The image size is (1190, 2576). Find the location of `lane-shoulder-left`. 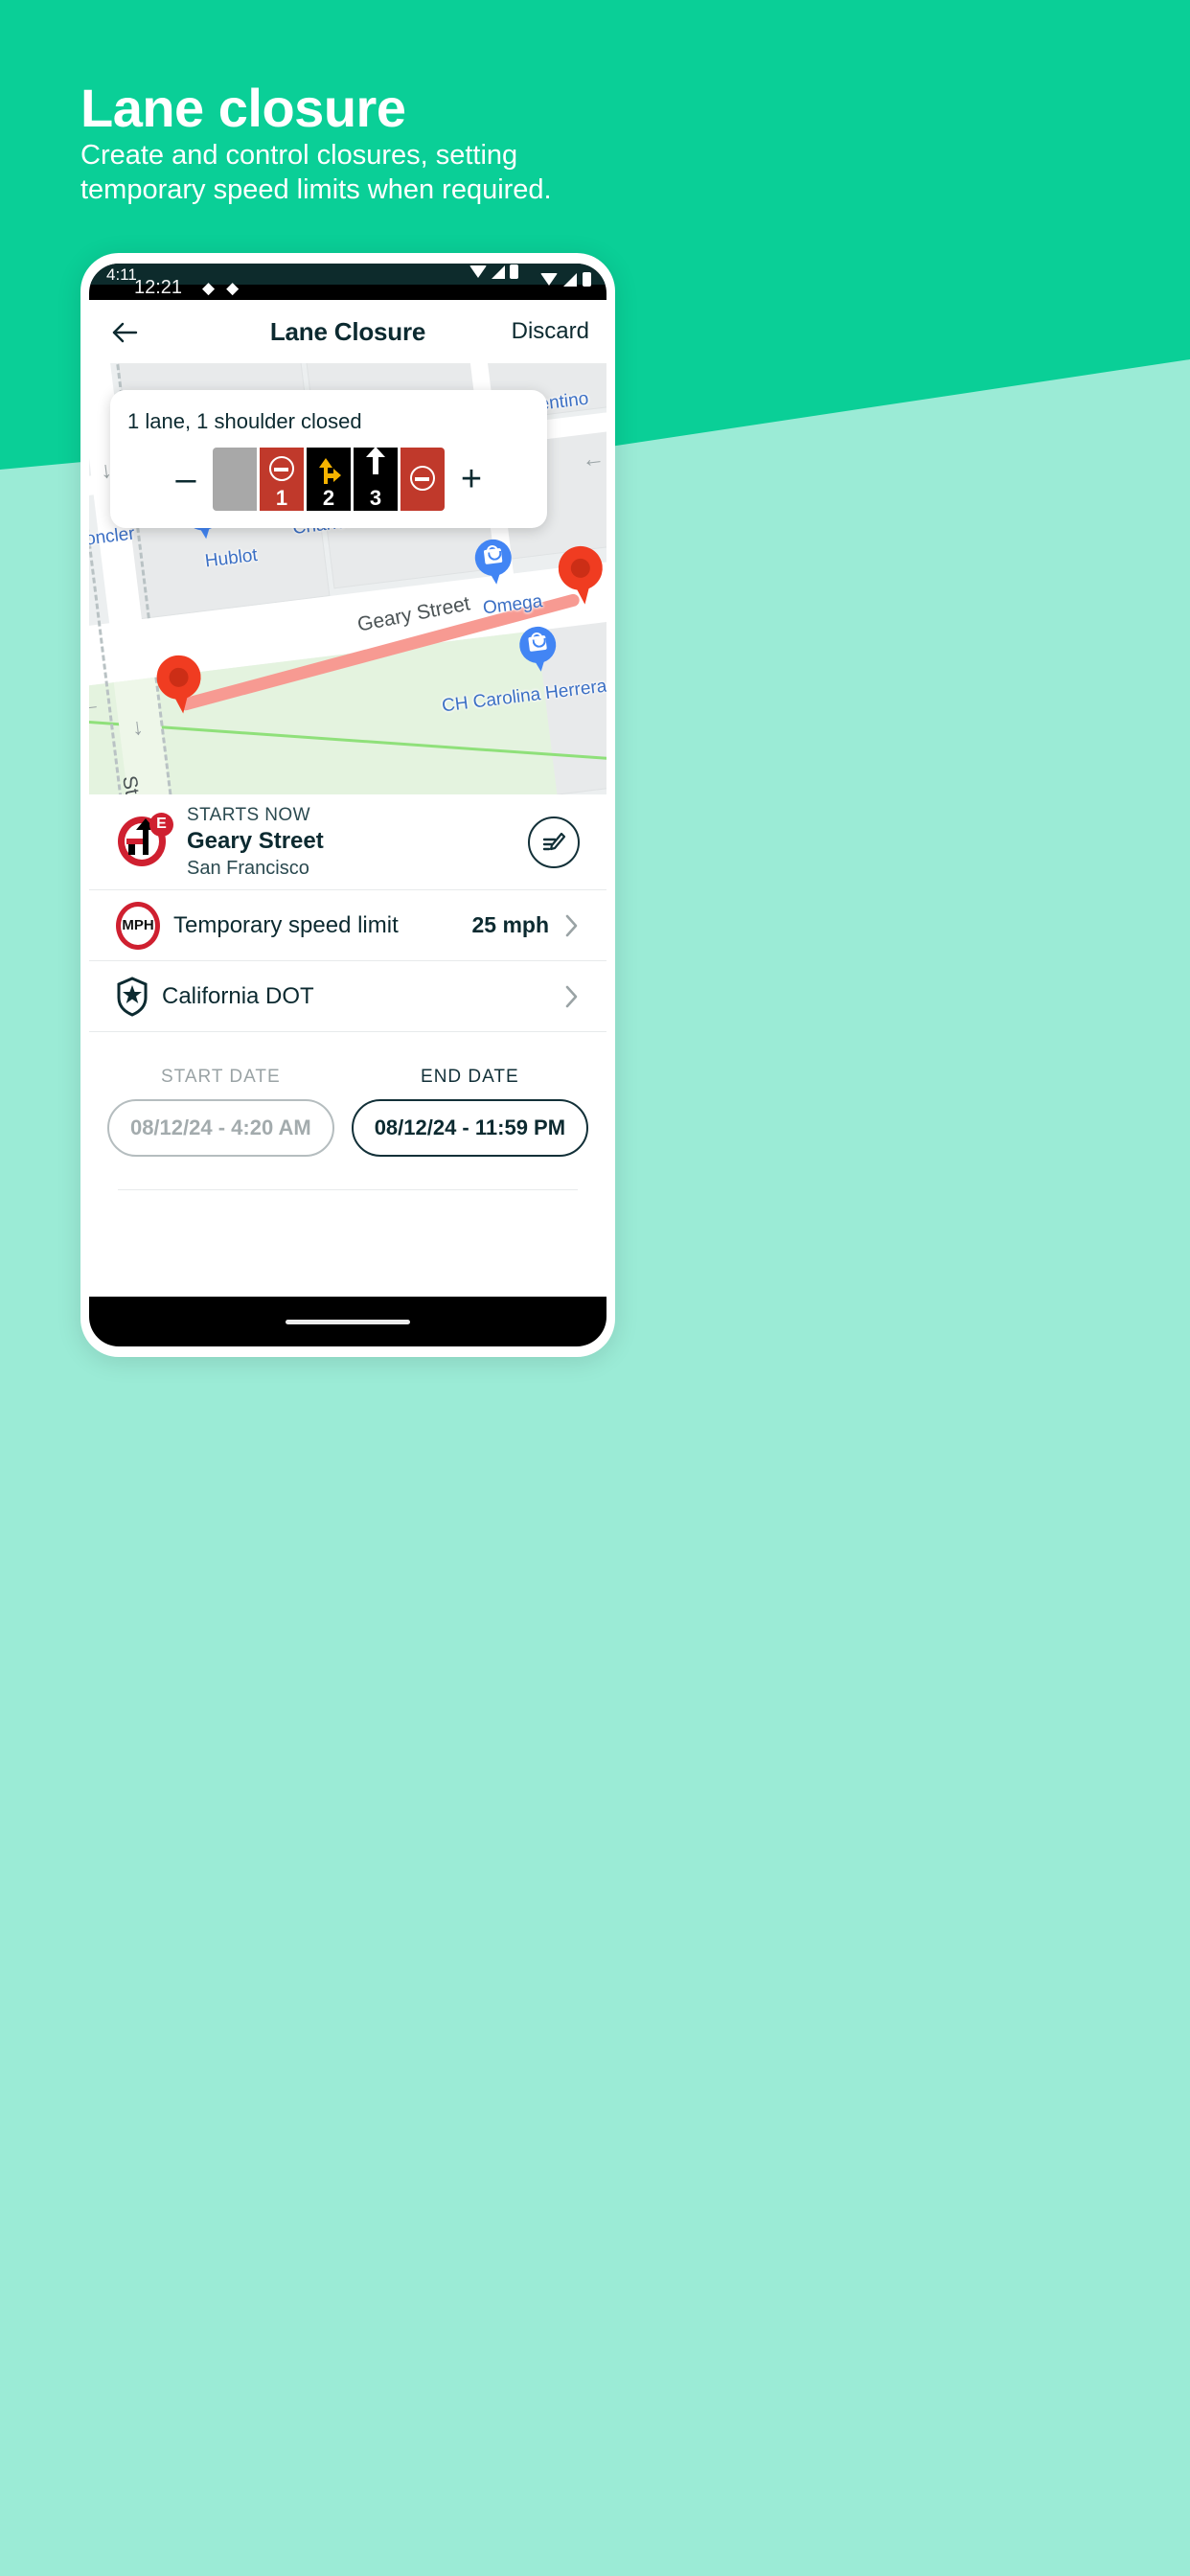

lane-shoulder-left is located at coordinates (235, 479).